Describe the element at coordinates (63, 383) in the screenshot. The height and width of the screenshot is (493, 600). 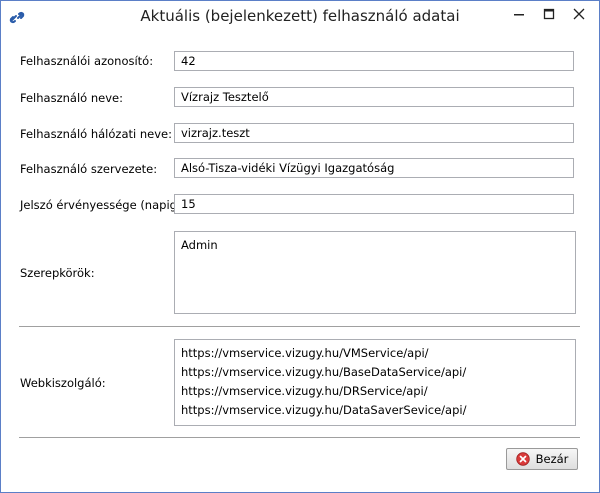
I see `webservice-label: Webkiszolgáló:` at that location.